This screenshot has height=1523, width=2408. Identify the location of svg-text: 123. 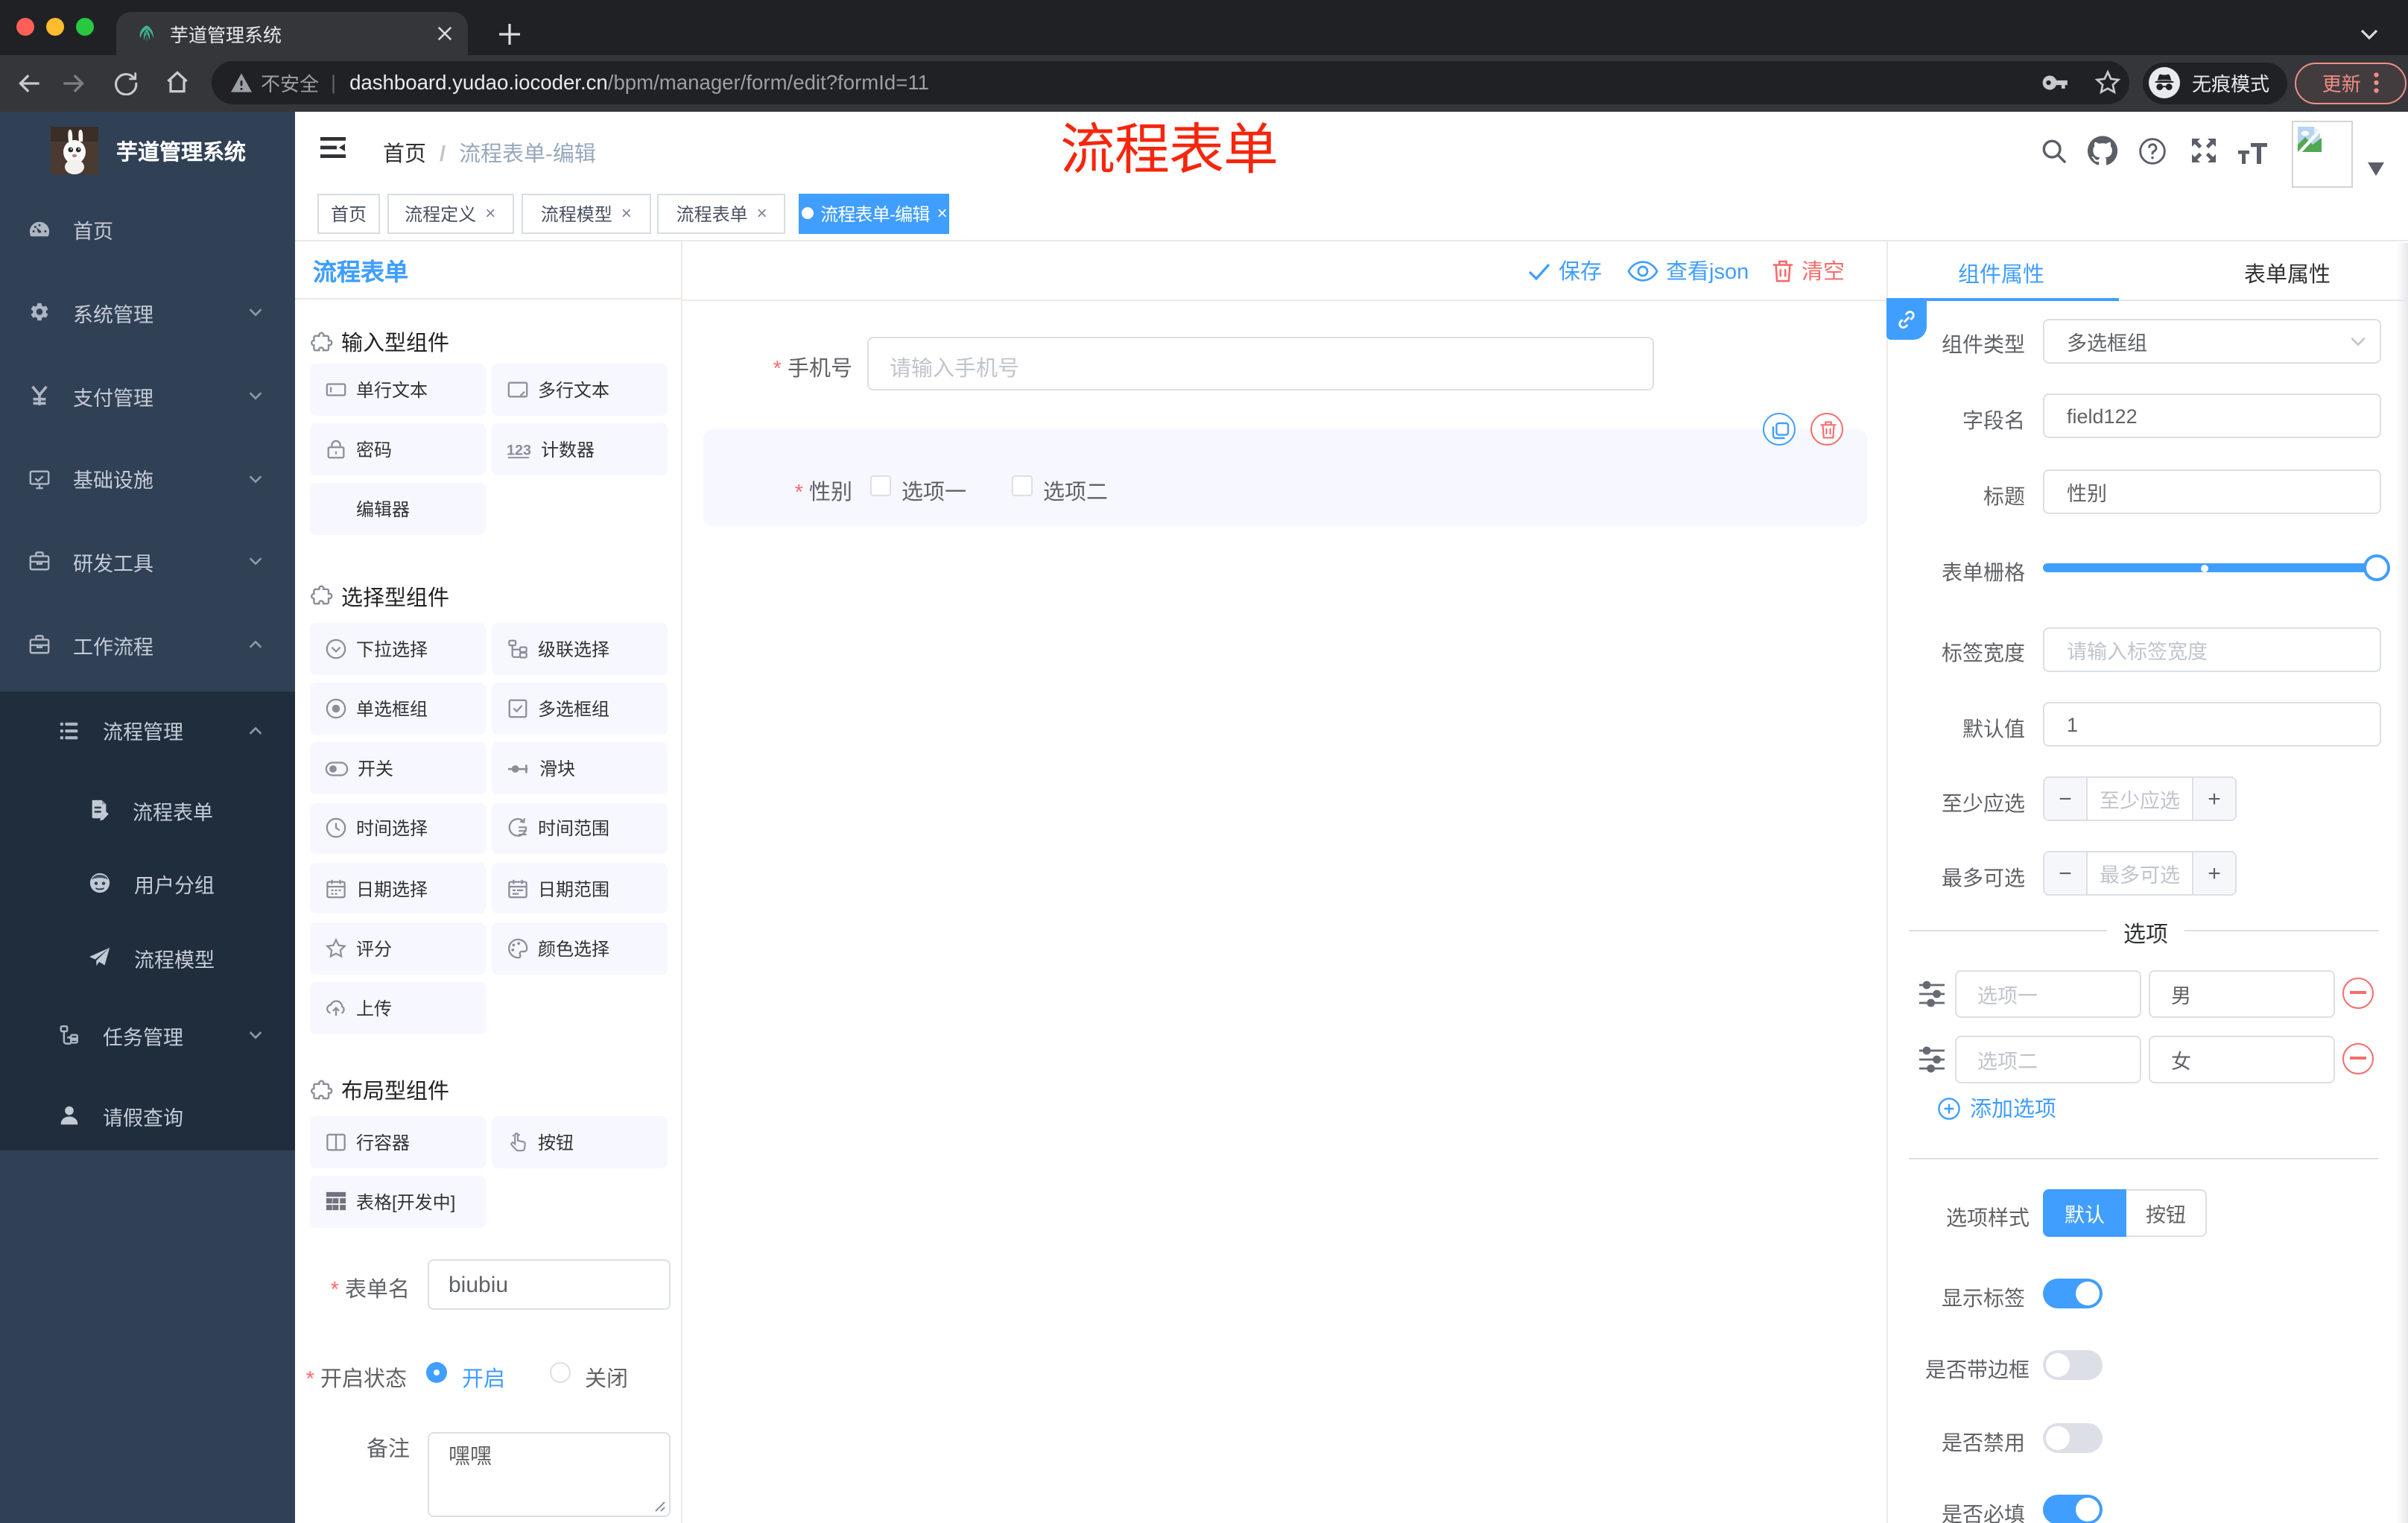
(519, 450).